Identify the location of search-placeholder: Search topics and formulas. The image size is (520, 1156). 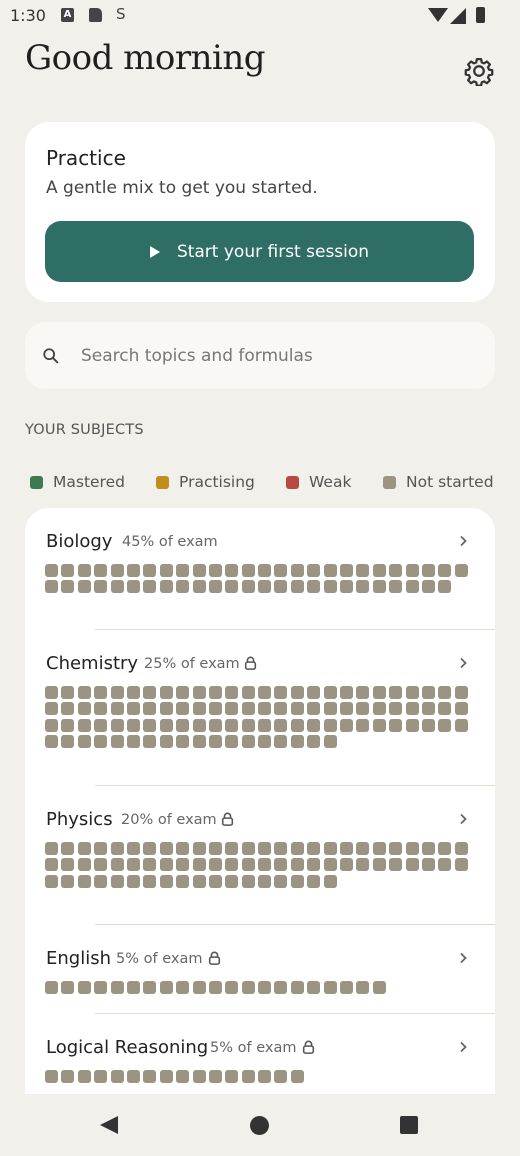
(197, 356).